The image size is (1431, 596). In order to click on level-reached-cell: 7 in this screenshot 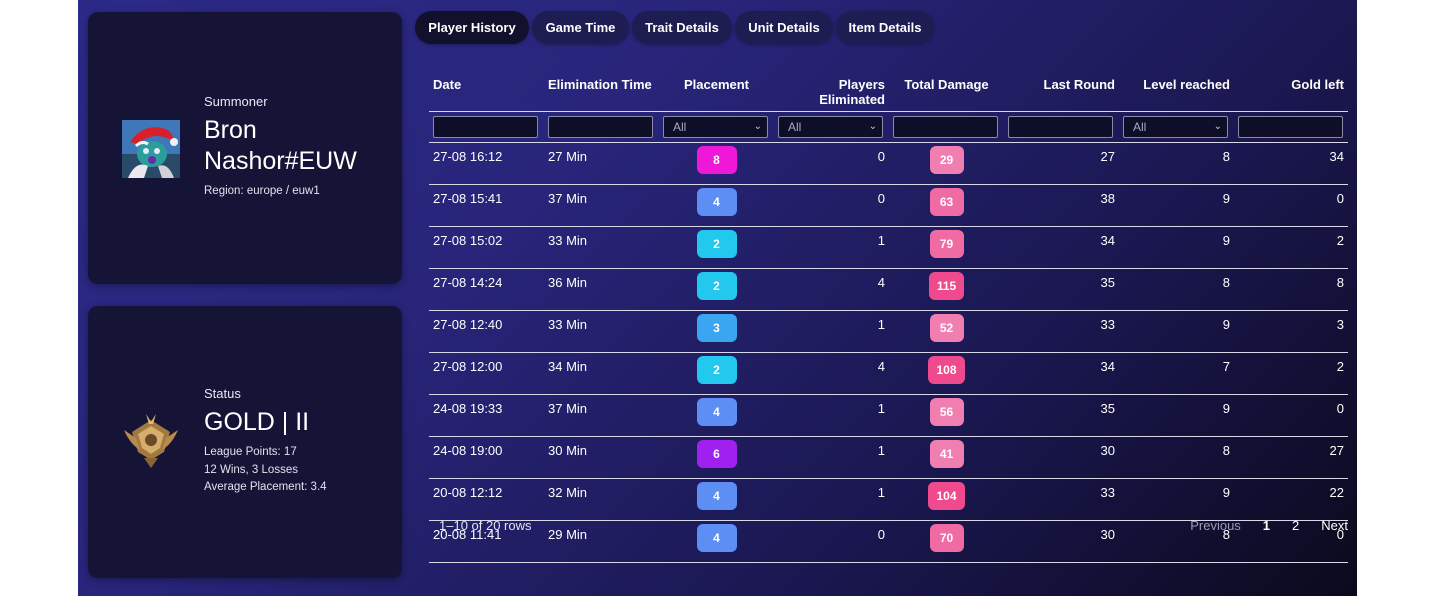, I will do `click(1176, 373)`.